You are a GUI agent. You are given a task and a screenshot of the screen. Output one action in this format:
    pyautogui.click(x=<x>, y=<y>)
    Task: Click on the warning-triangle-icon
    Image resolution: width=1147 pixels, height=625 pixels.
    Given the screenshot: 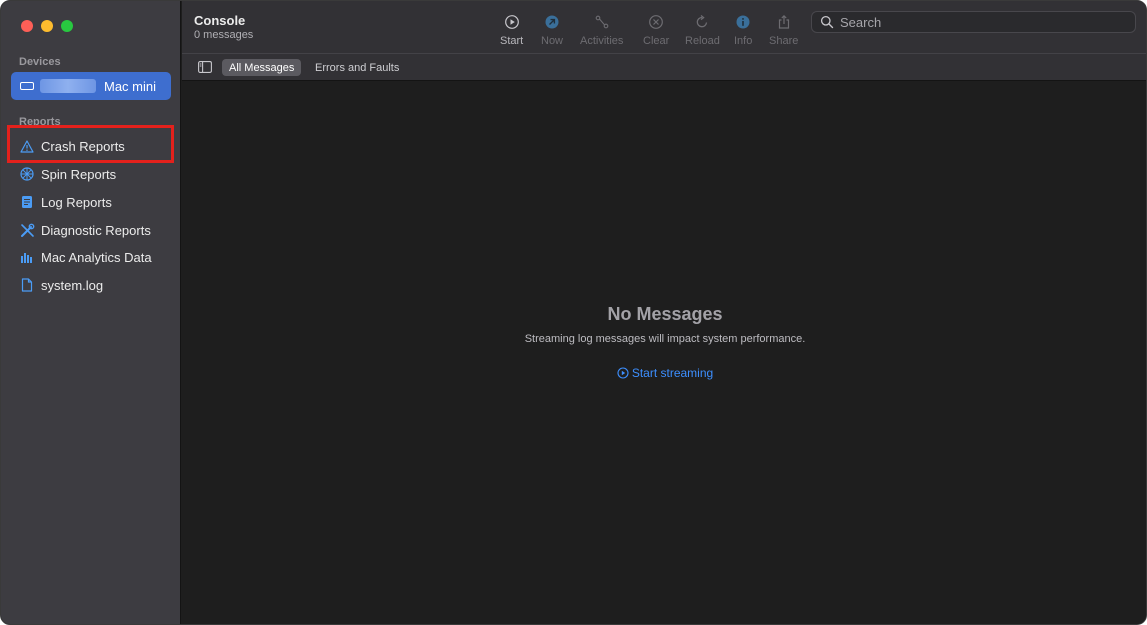 What is the action you would take?
    pyautogui.click(x=27, y=146)
    